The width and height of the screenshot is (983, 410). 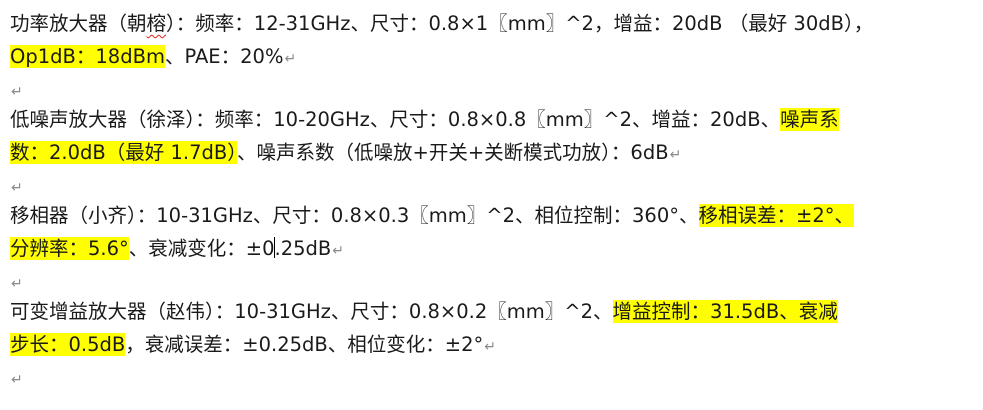 What do you see at coordinates (495, 56) in the screenshot?
I see `paragraph-1-line-2: Op1dB：18dBm、PAE：20%↵` at bounding box center [495, 56].